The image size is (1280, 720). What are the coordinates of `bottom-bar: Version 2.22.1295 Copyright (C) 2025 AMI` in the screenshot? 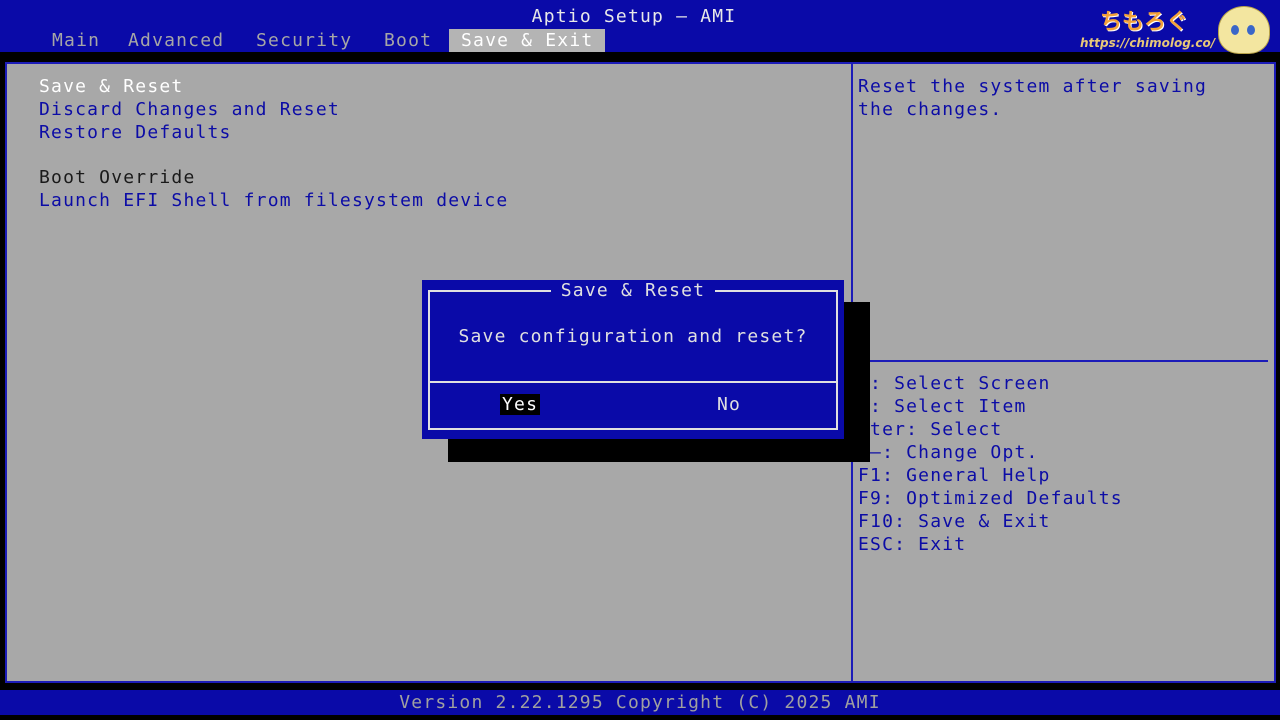 It's located at (640, 702).